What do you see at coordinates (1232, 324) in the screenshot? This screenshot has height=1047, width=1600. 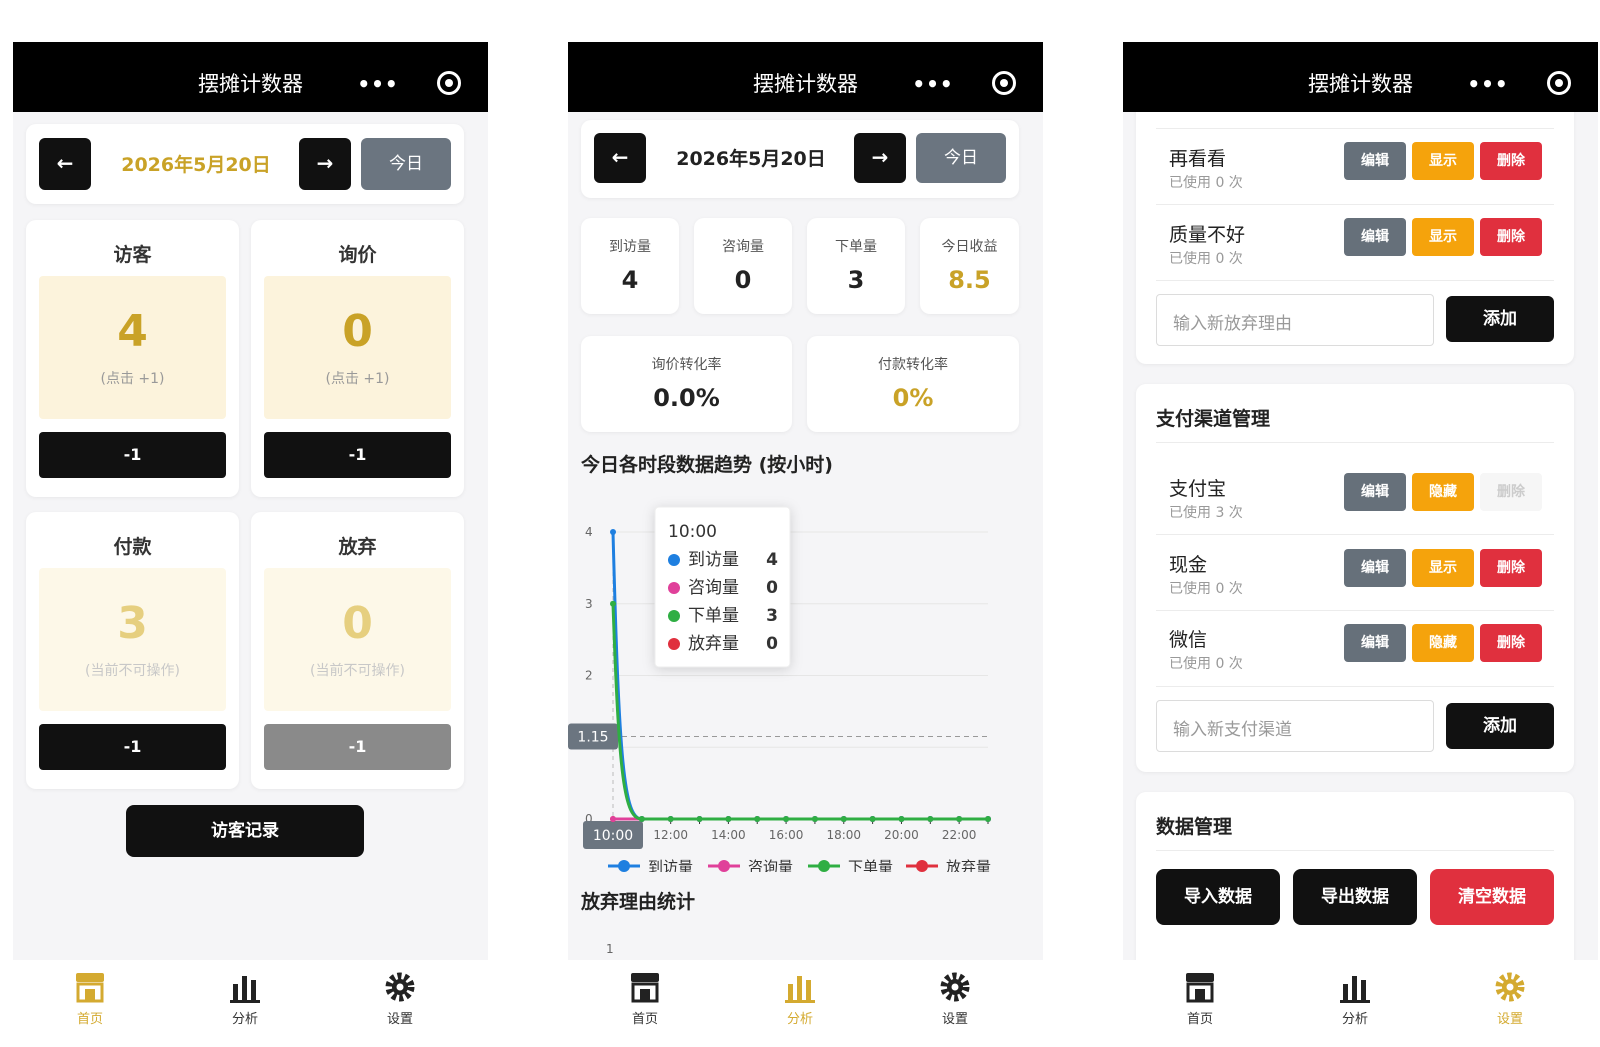 I see `input-placeholder: 输入新放弃理由` at bounding box center [1232, 324].